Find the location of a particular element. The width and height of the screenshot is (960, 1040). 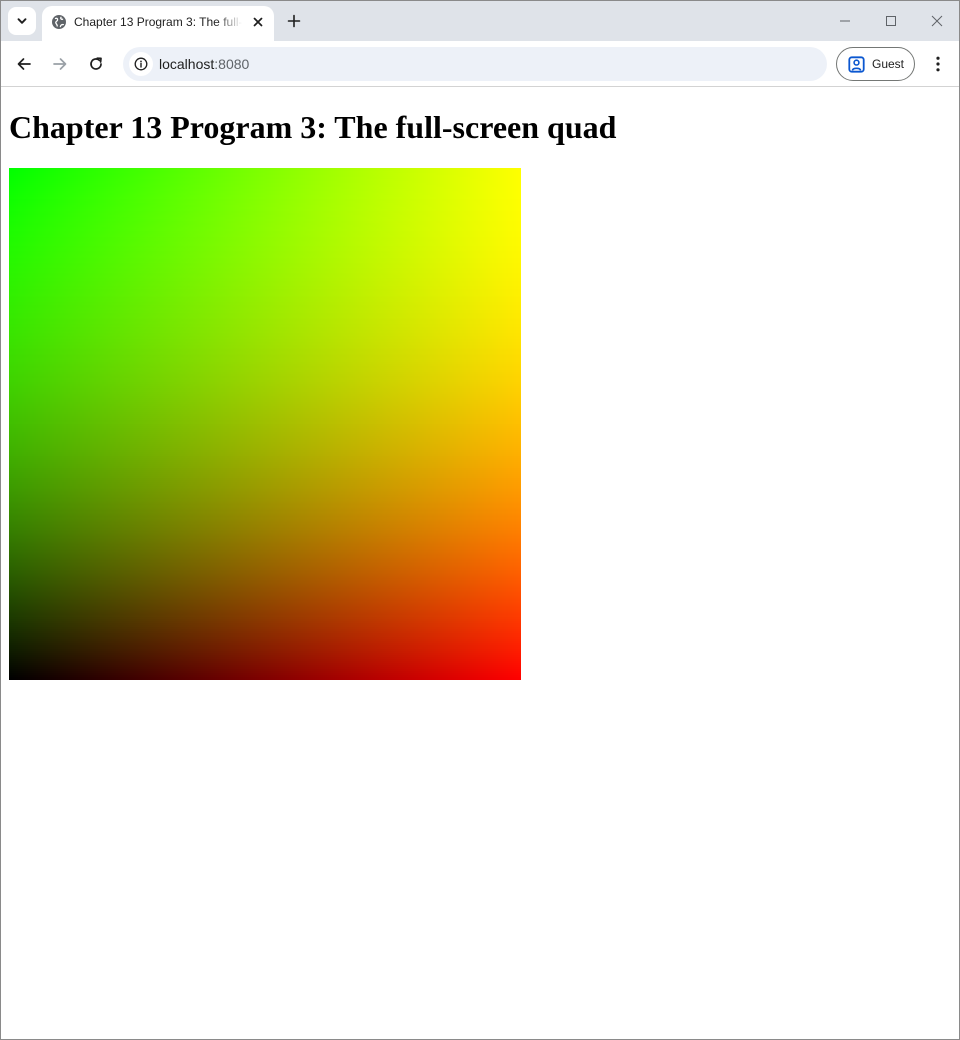

plus-icon is located at coordinates (294, 21).